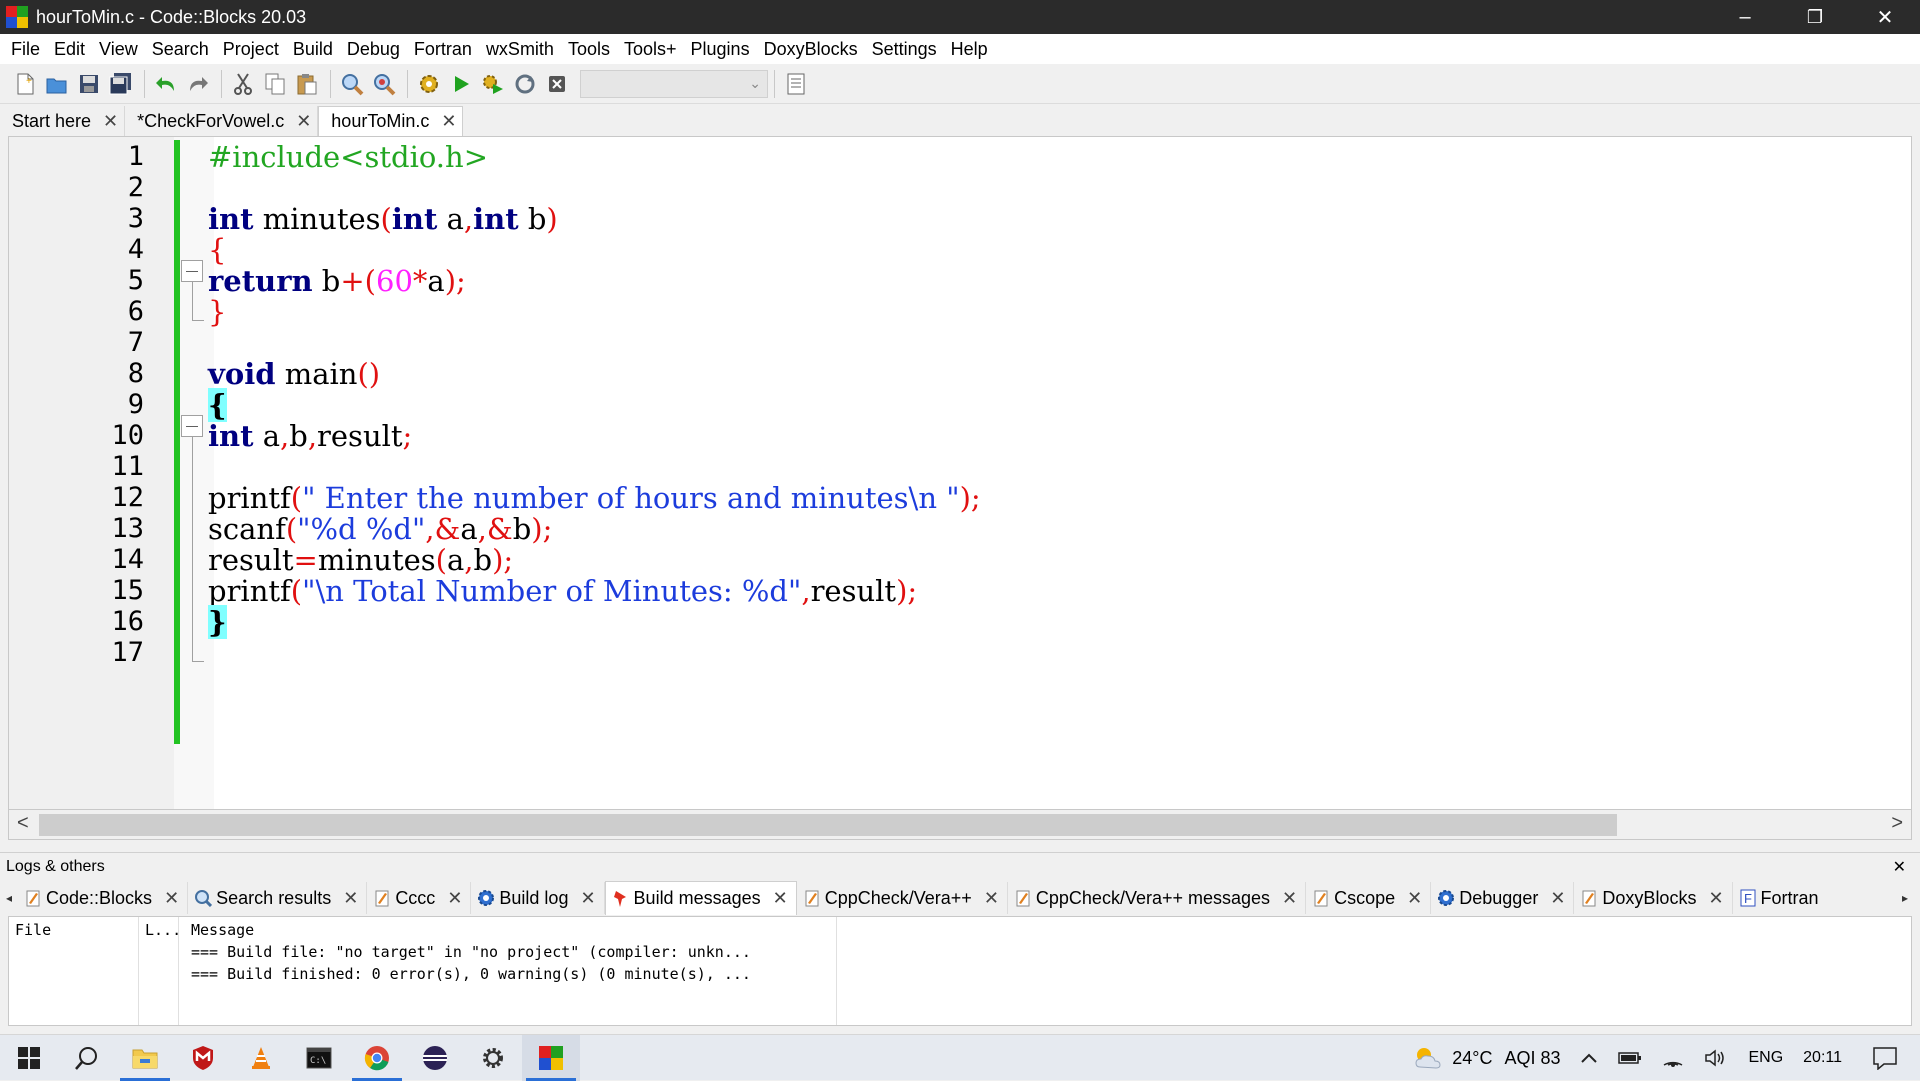  What do you see at coordinates (118, 49) in the screenshot?
I see `menu-view: View` at bounding box center [118, 49].